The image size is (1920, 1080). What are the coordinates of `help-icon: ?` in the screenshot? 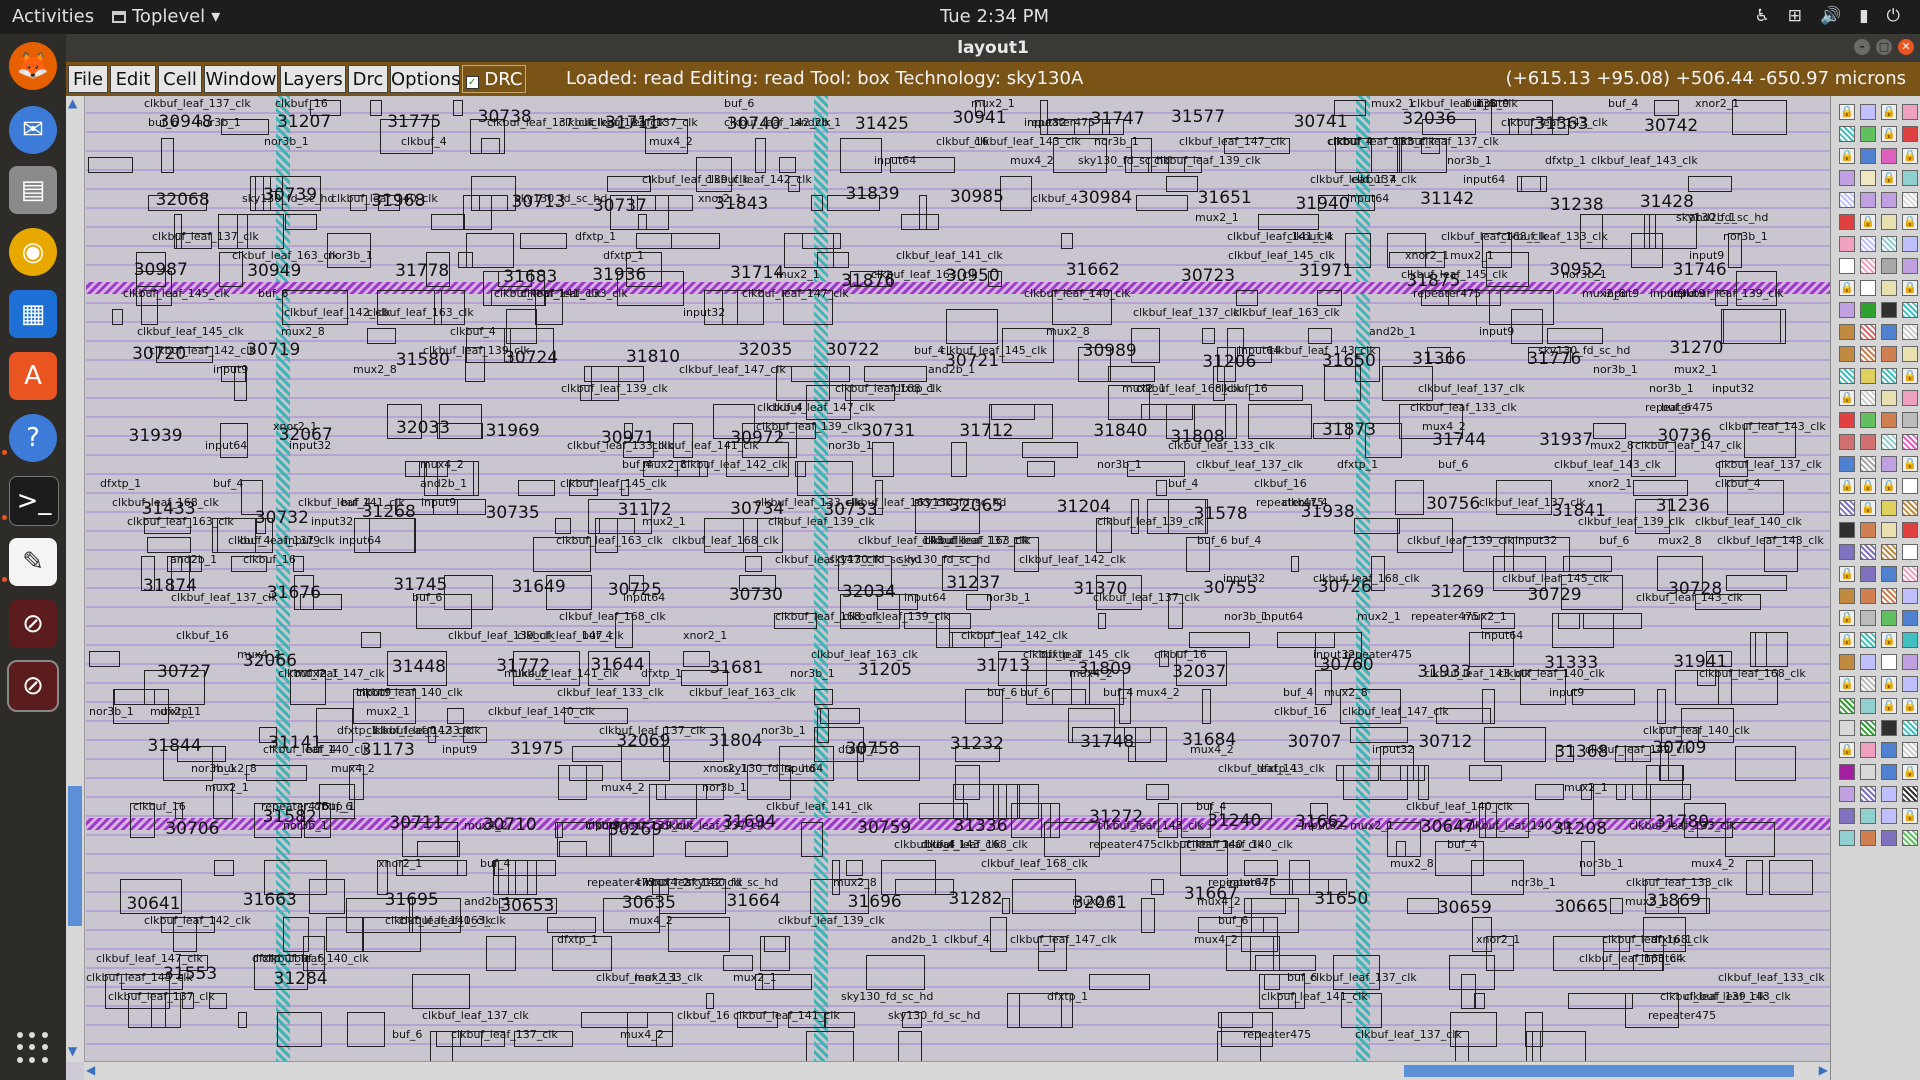 It's located at (33, 438).